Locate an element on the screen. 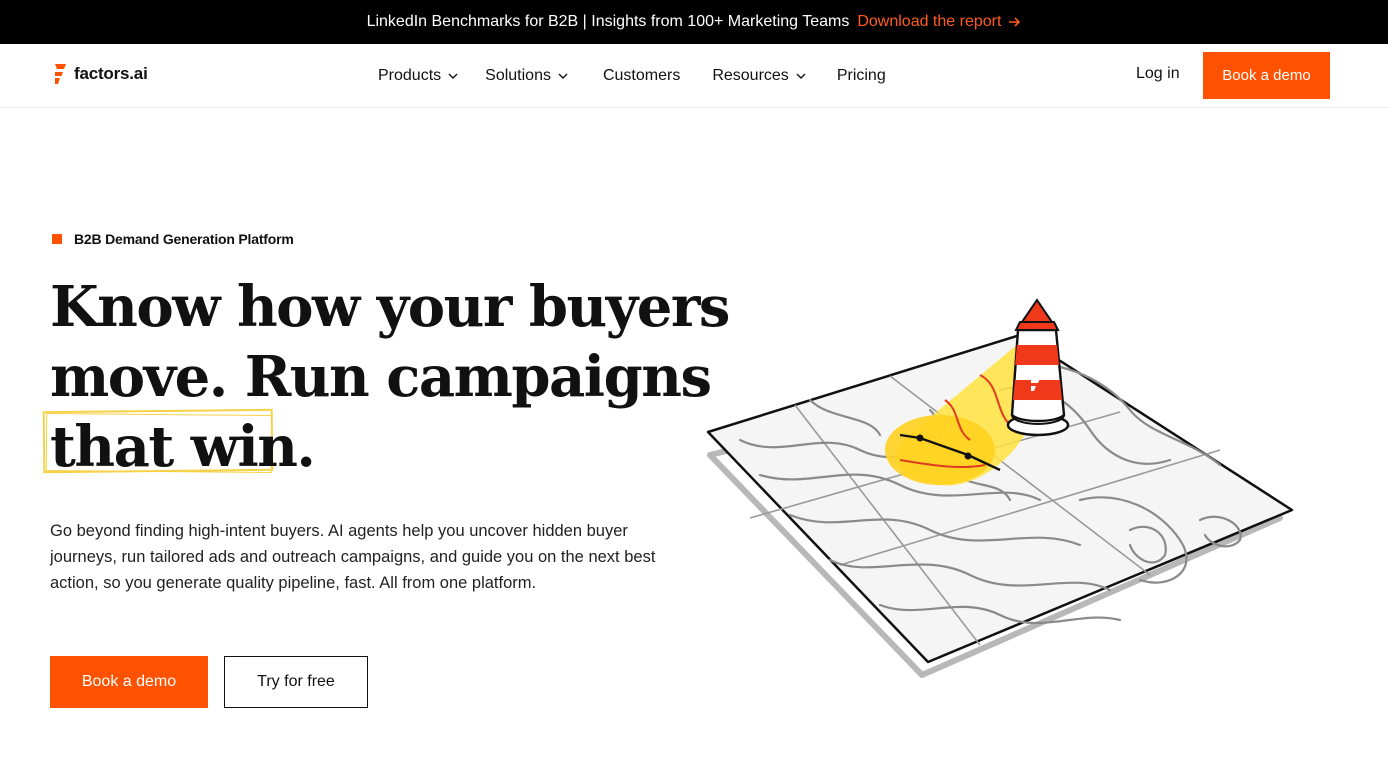  logo: factors.ai is located at coordinates (100, 74).